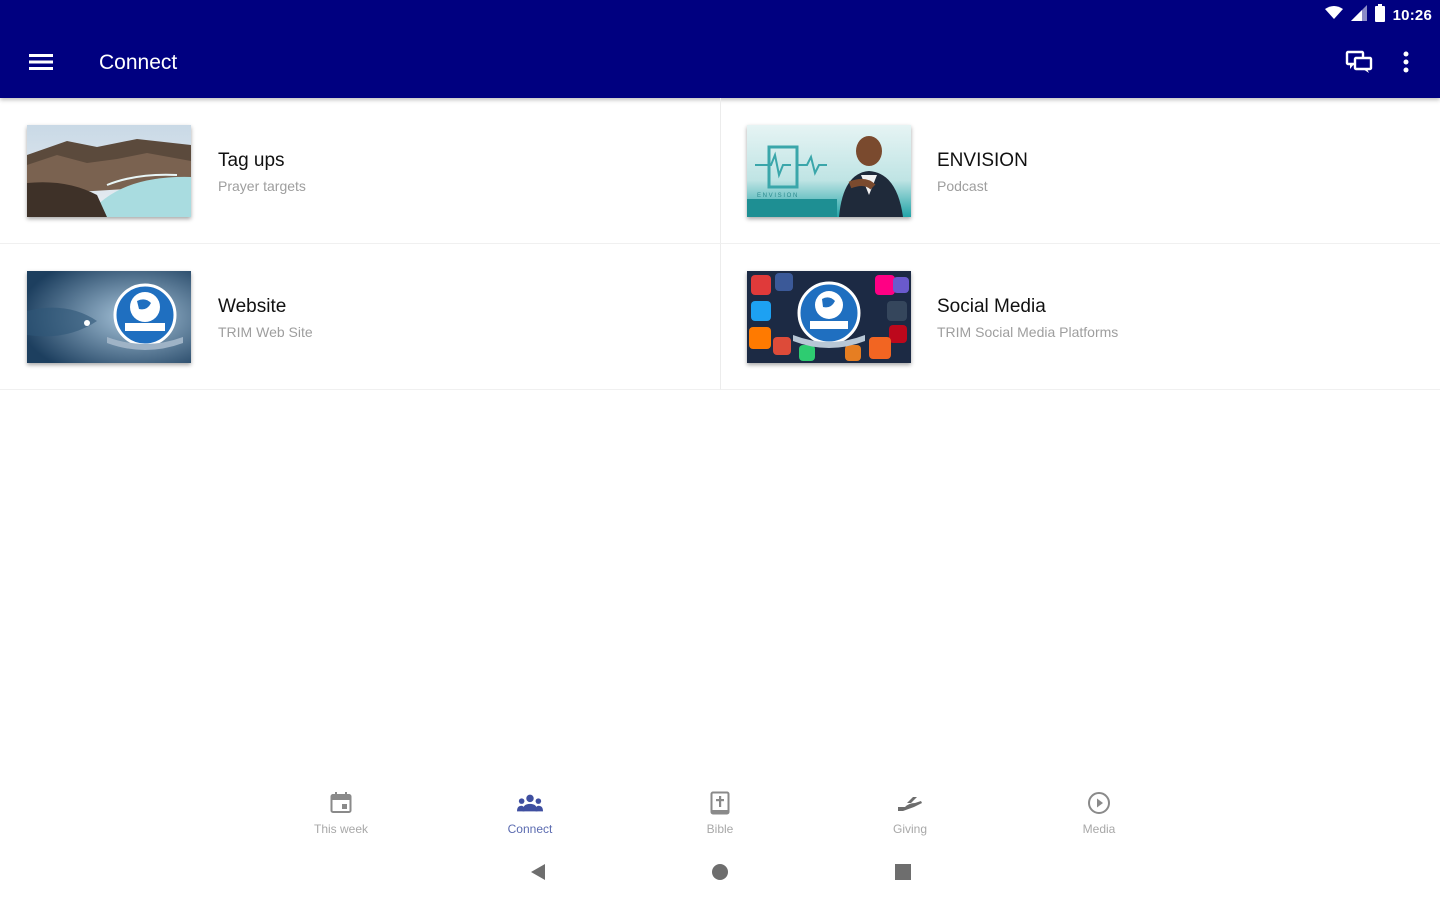 The height and width of the screenshot is (900, 1440). I want to click on back-button, so click(538, 874).